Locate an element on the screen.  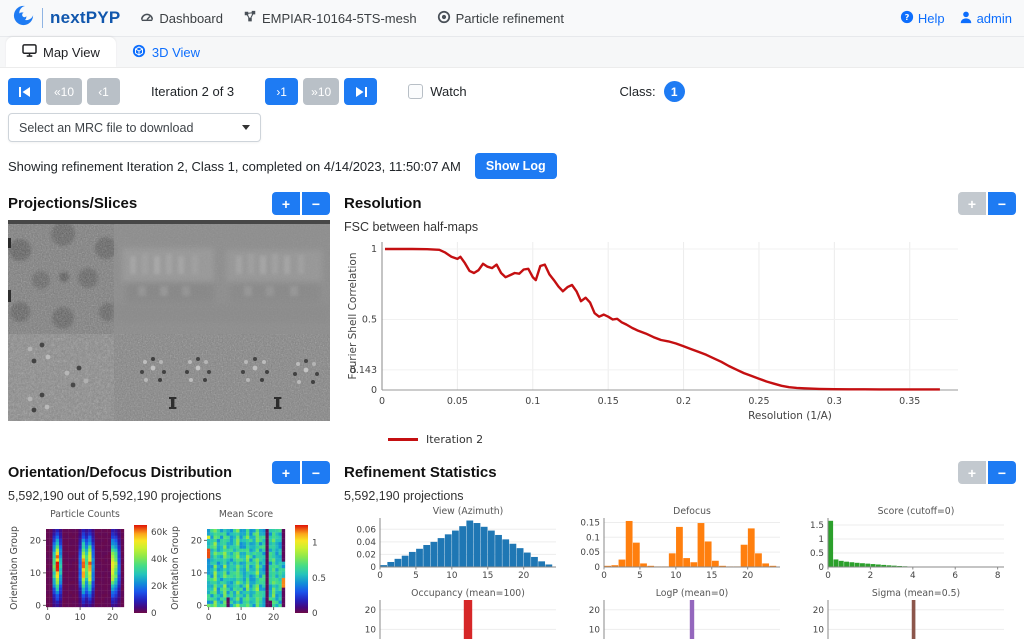
forward-1-button: ›1 is located at coordinates (282, 91).